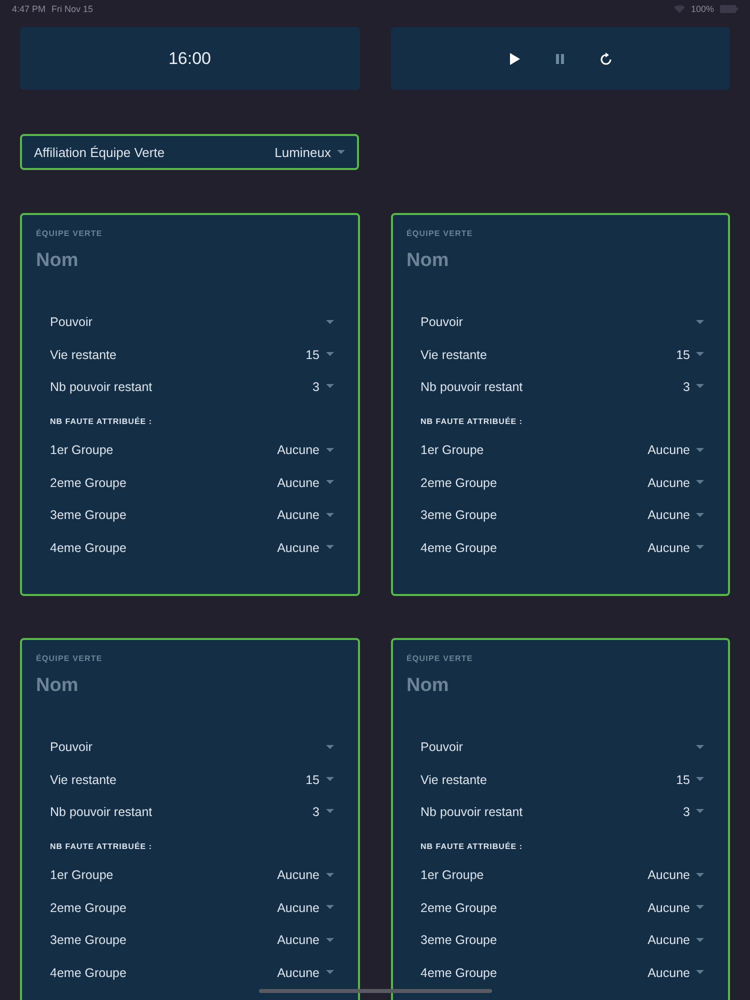  Describe the element at coordinates (29, 9) in the screenshot. I see `status-time: 4:47 PM` at that location.